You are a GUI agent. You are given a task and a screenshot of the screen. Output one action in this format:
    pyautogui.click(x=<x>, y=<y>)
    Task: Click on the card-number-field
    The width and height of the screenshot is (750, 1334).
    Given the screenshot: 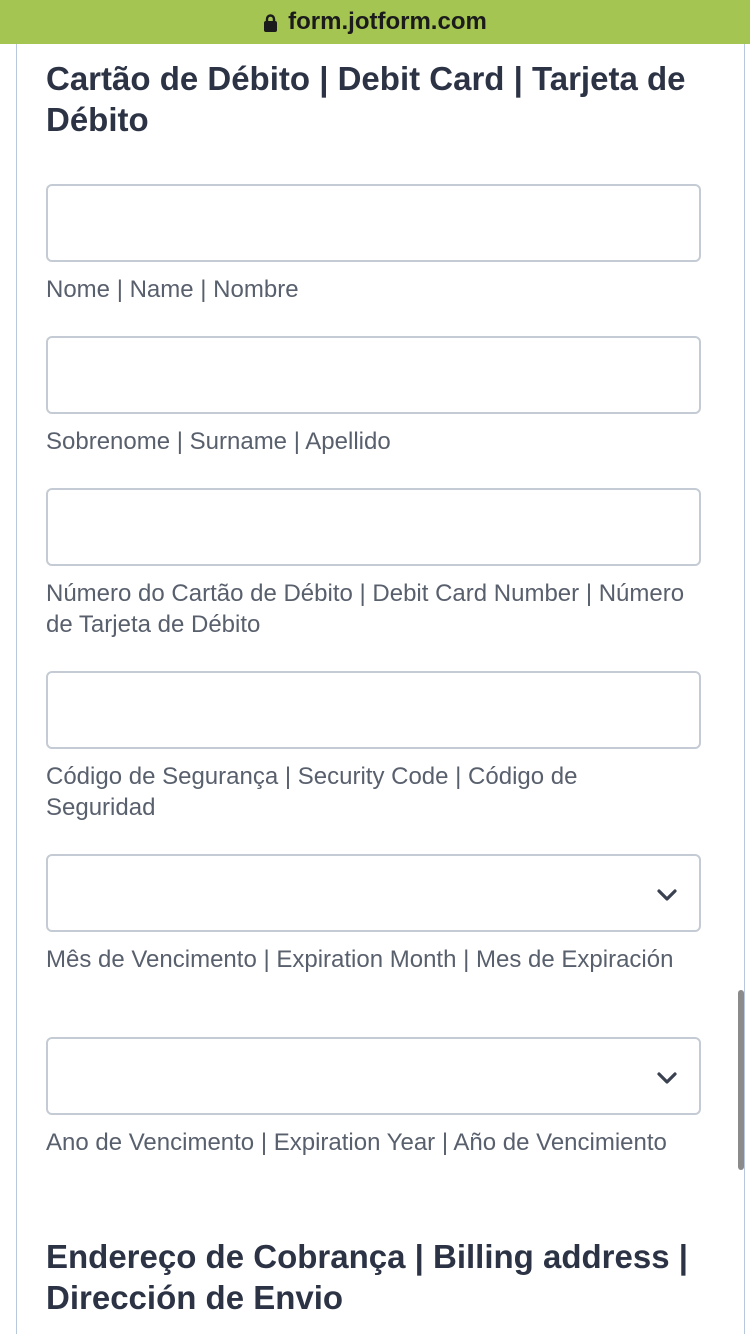 What is the action you would take?
    pyautogui.click(x=373, y=527)
    